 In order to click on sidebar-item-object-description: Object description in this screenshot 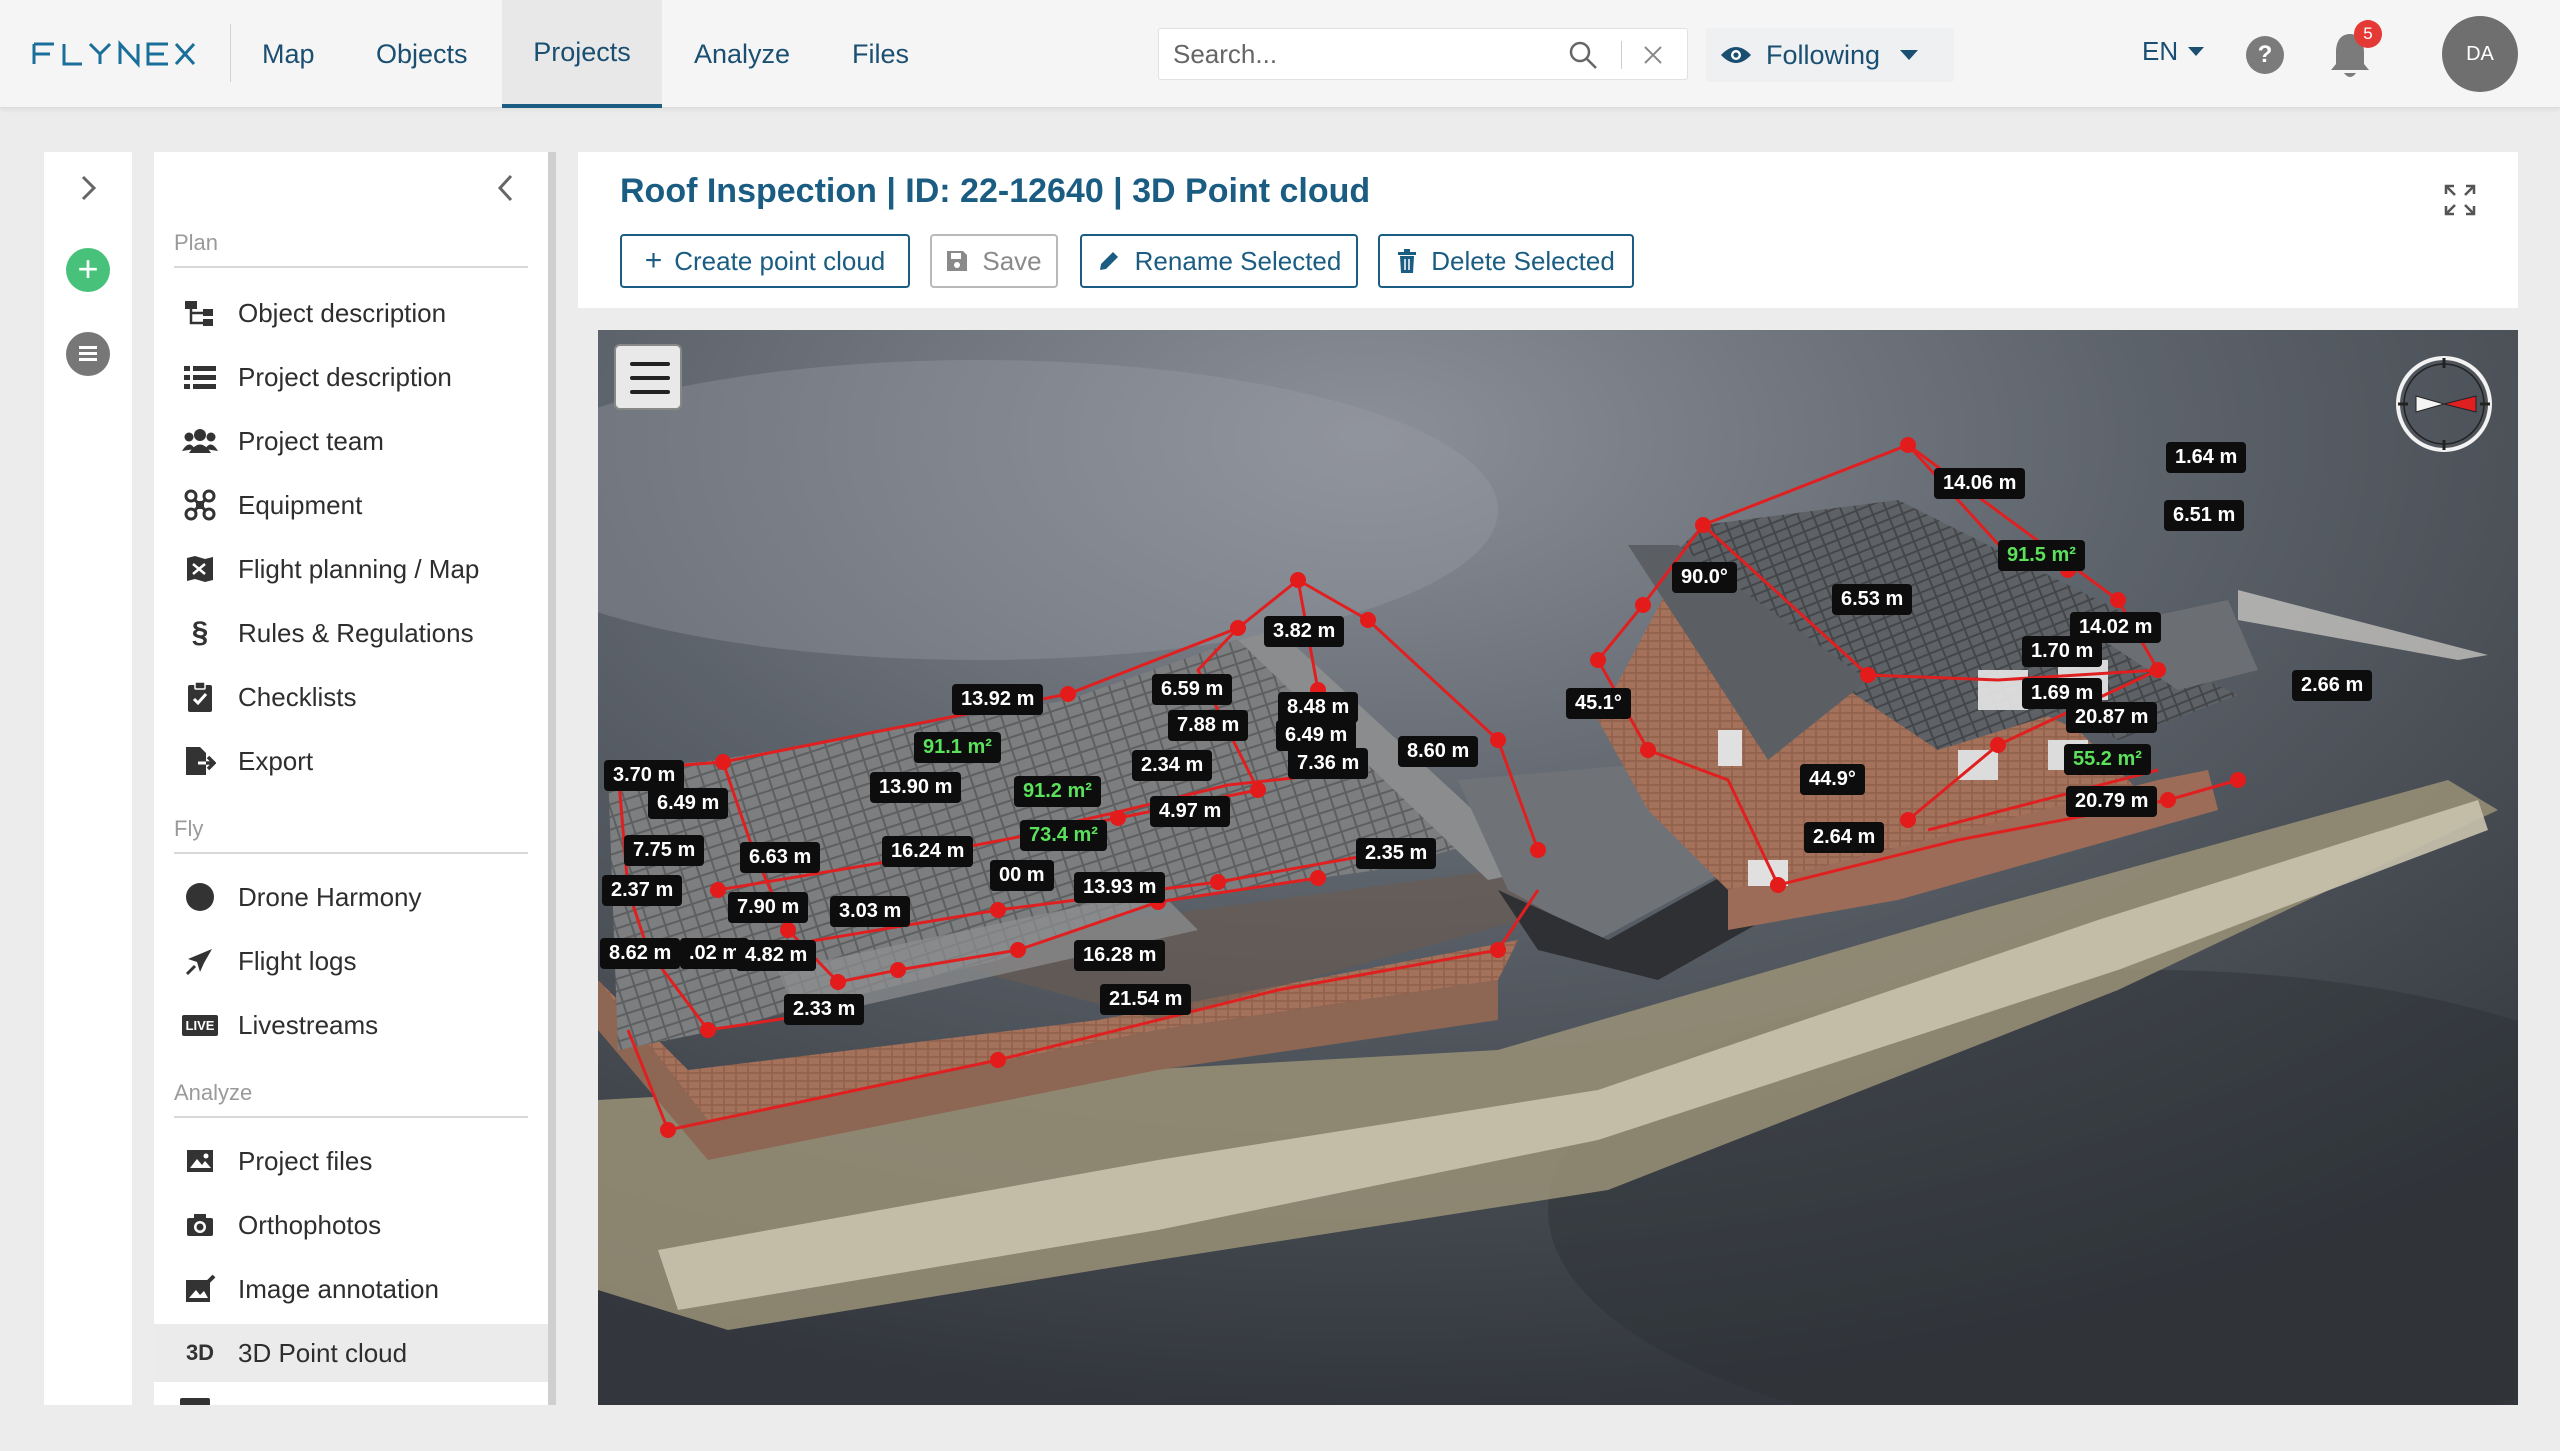, I will do `click(351, 313)`.